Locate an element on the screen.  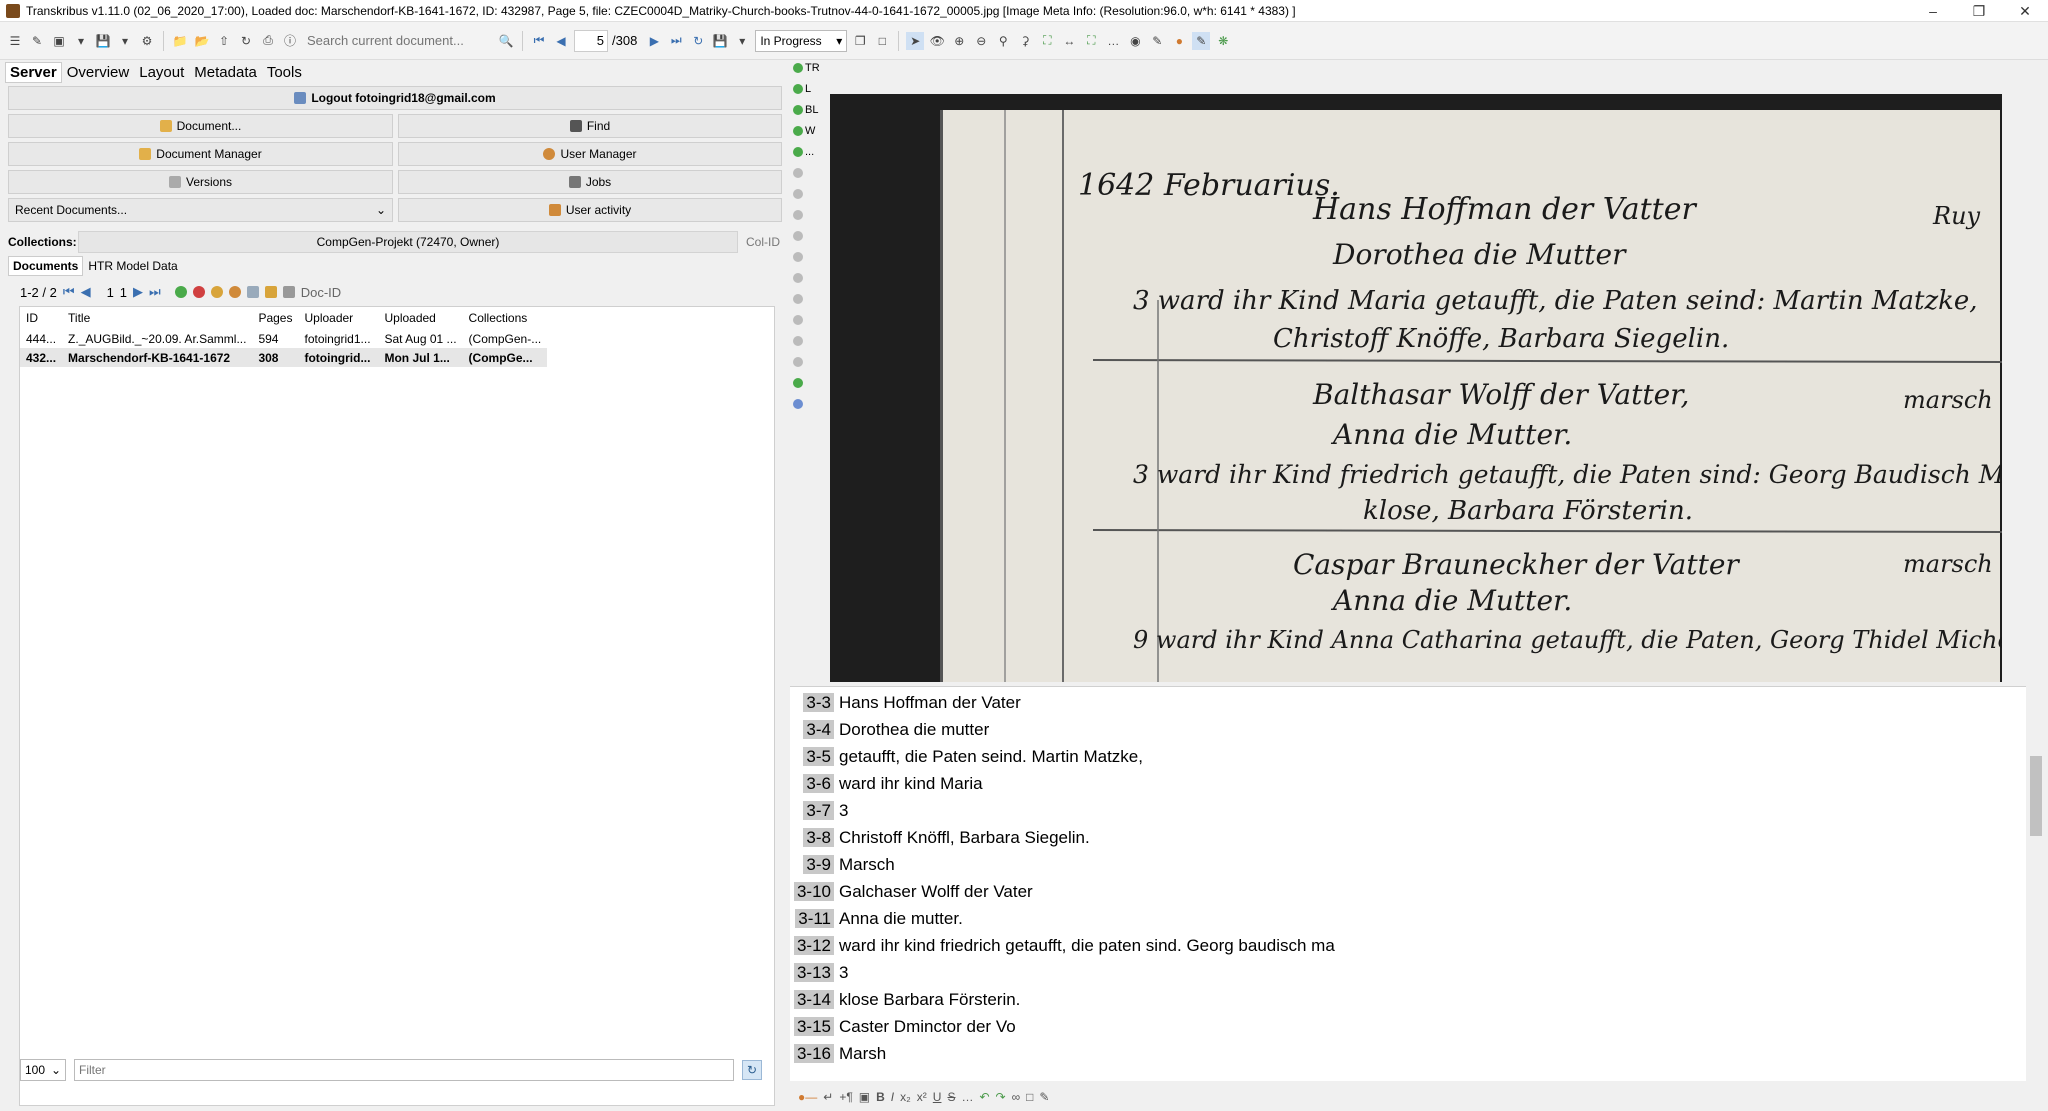
list-item: 3-7 3 is located at coordinates (1408, 810).